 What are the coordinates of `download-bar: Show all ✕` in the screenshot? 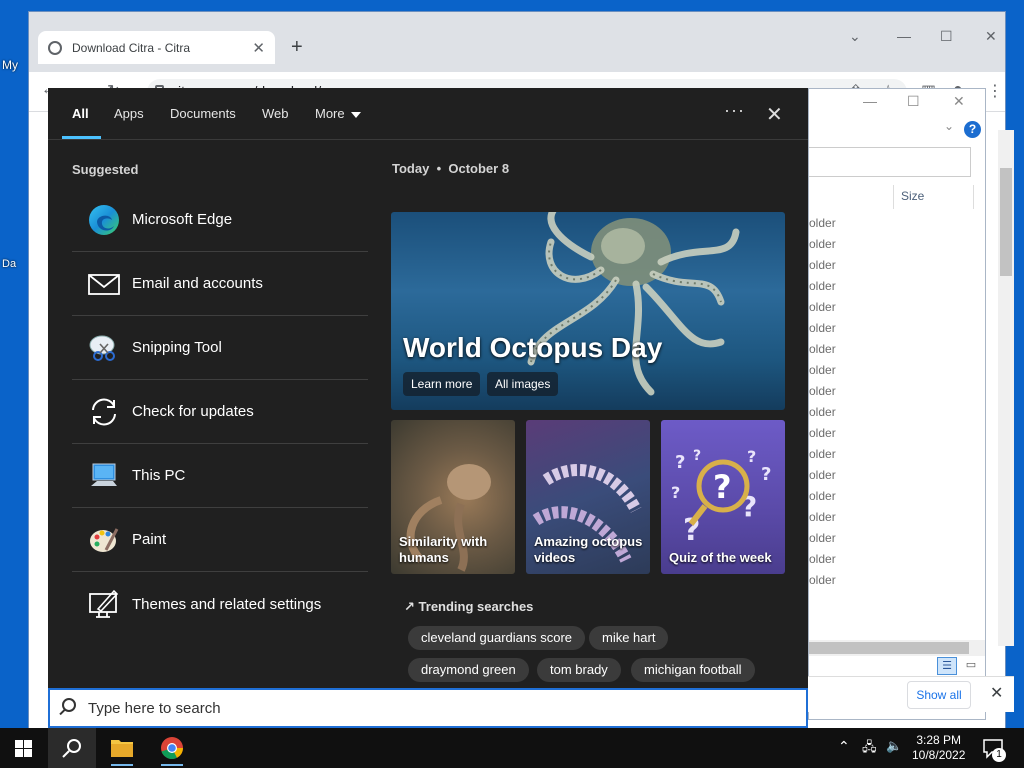 It's located at (911, 694).